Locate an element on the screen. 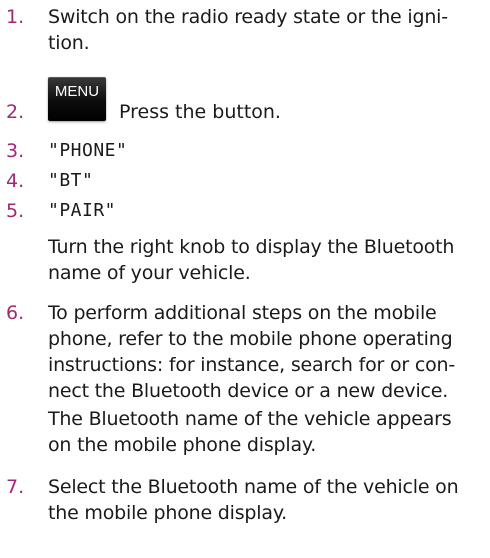  step-number: 6. is located at coordinates (15, 313).